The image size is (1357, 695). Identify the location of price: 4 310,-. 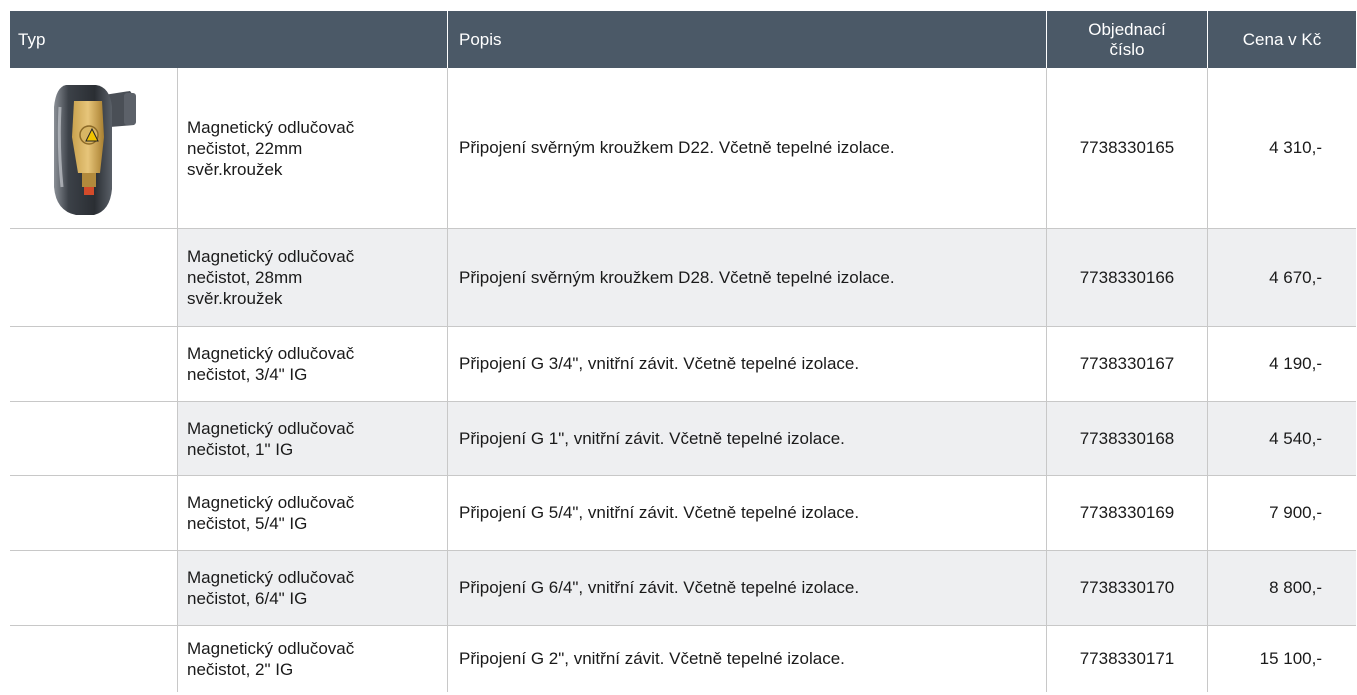
(1295, 147).